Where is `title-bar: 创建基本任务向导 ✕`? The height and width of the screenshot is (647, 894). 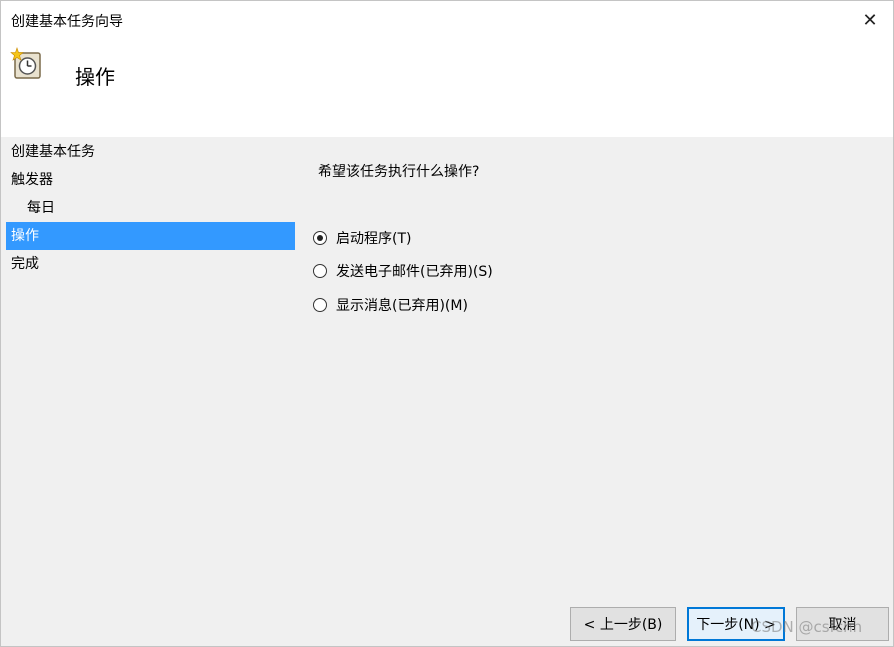 title-bar: 创建基本任务向导 ✕ is located at coordinates (447, 20).